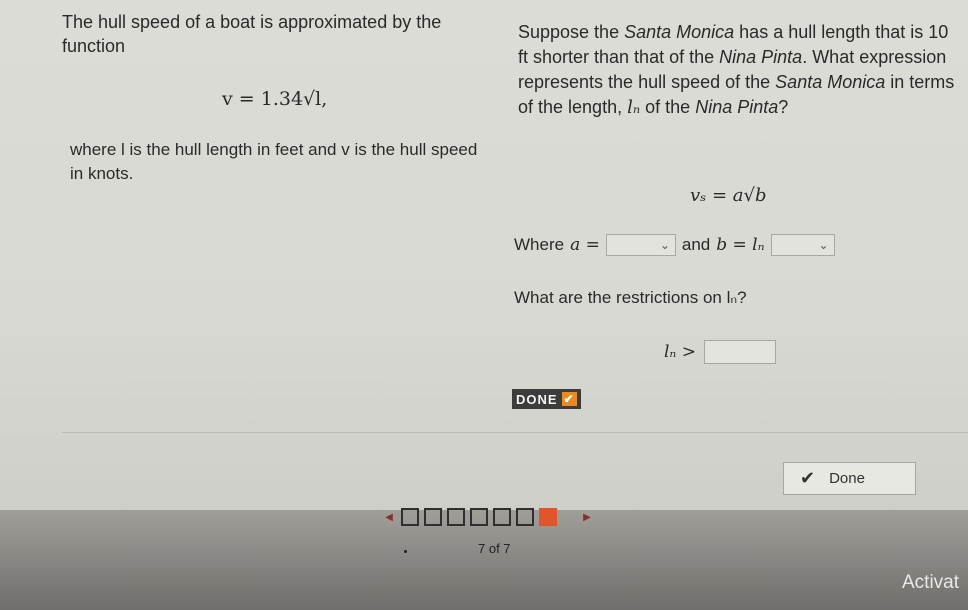 This screenshot has height=610, width=968. What do you see at coordinates (587, 517) in the screenshot?
I see `next-arrow-icon: ▶` at bounding box center [587, 517].